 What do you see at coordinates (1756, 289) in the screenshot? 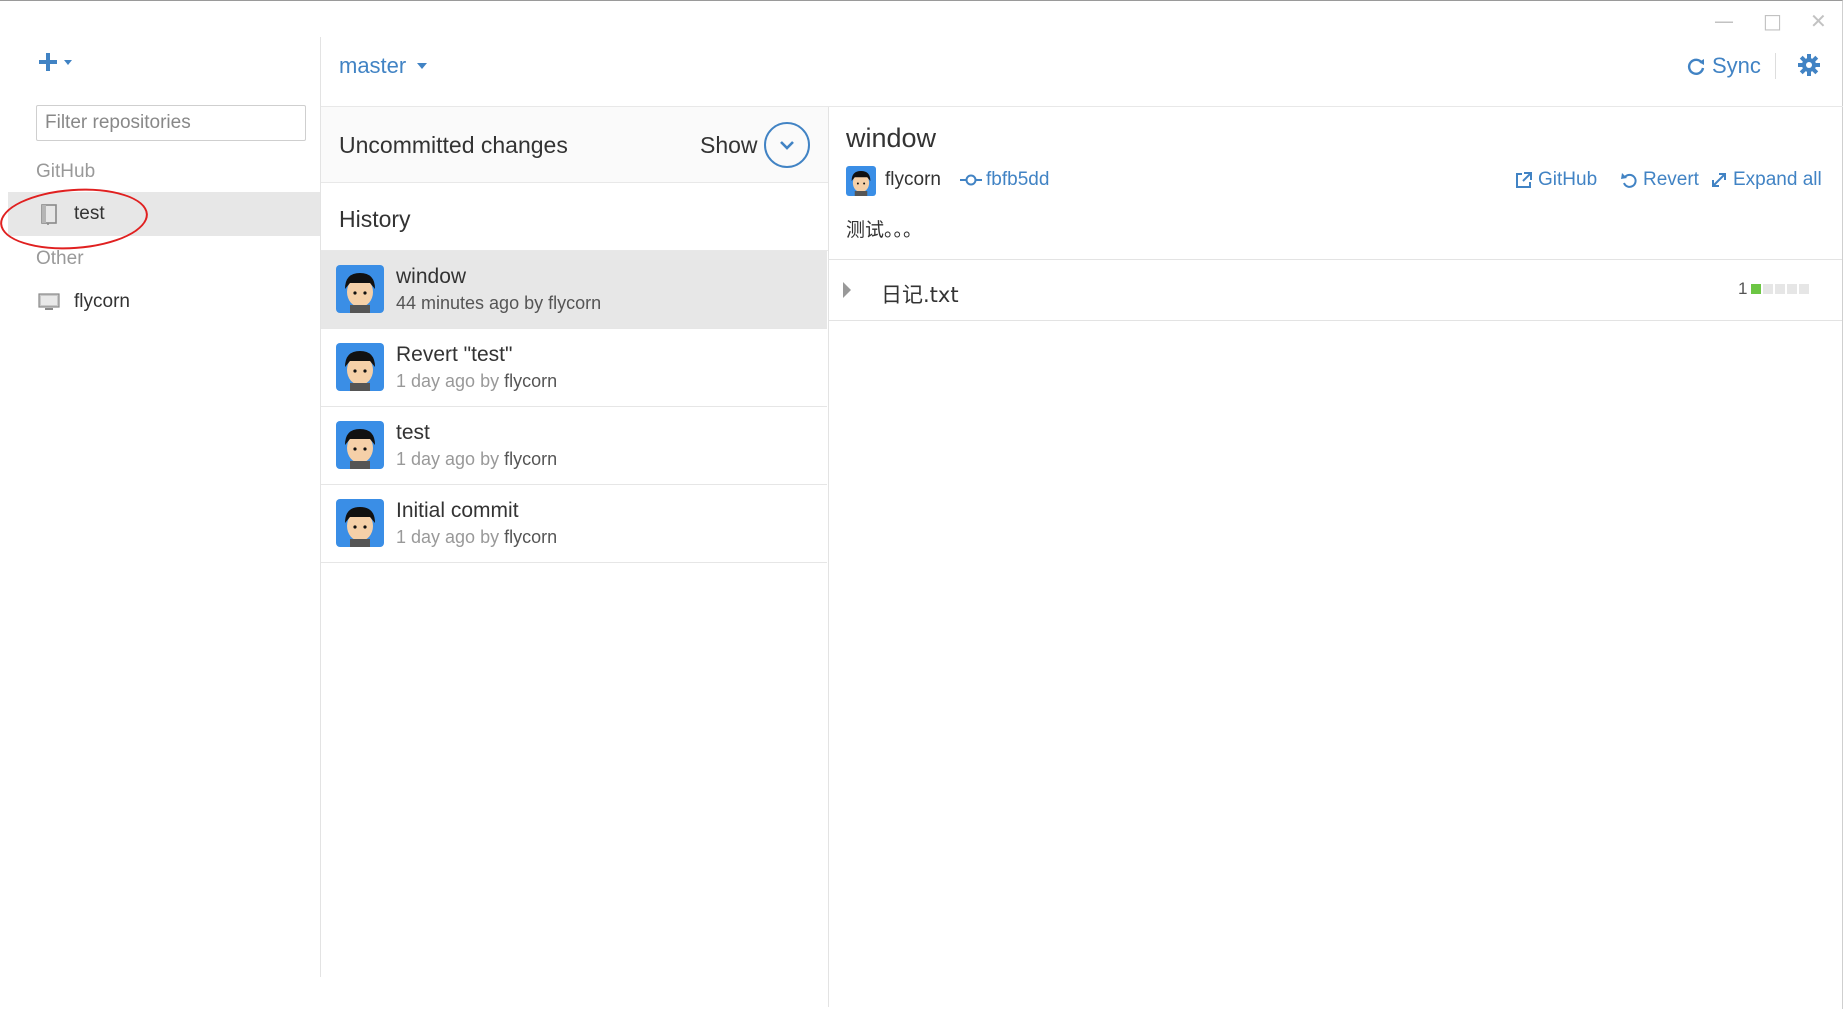
I see `diffstat-added-block` at bounding box center [1756, 289].